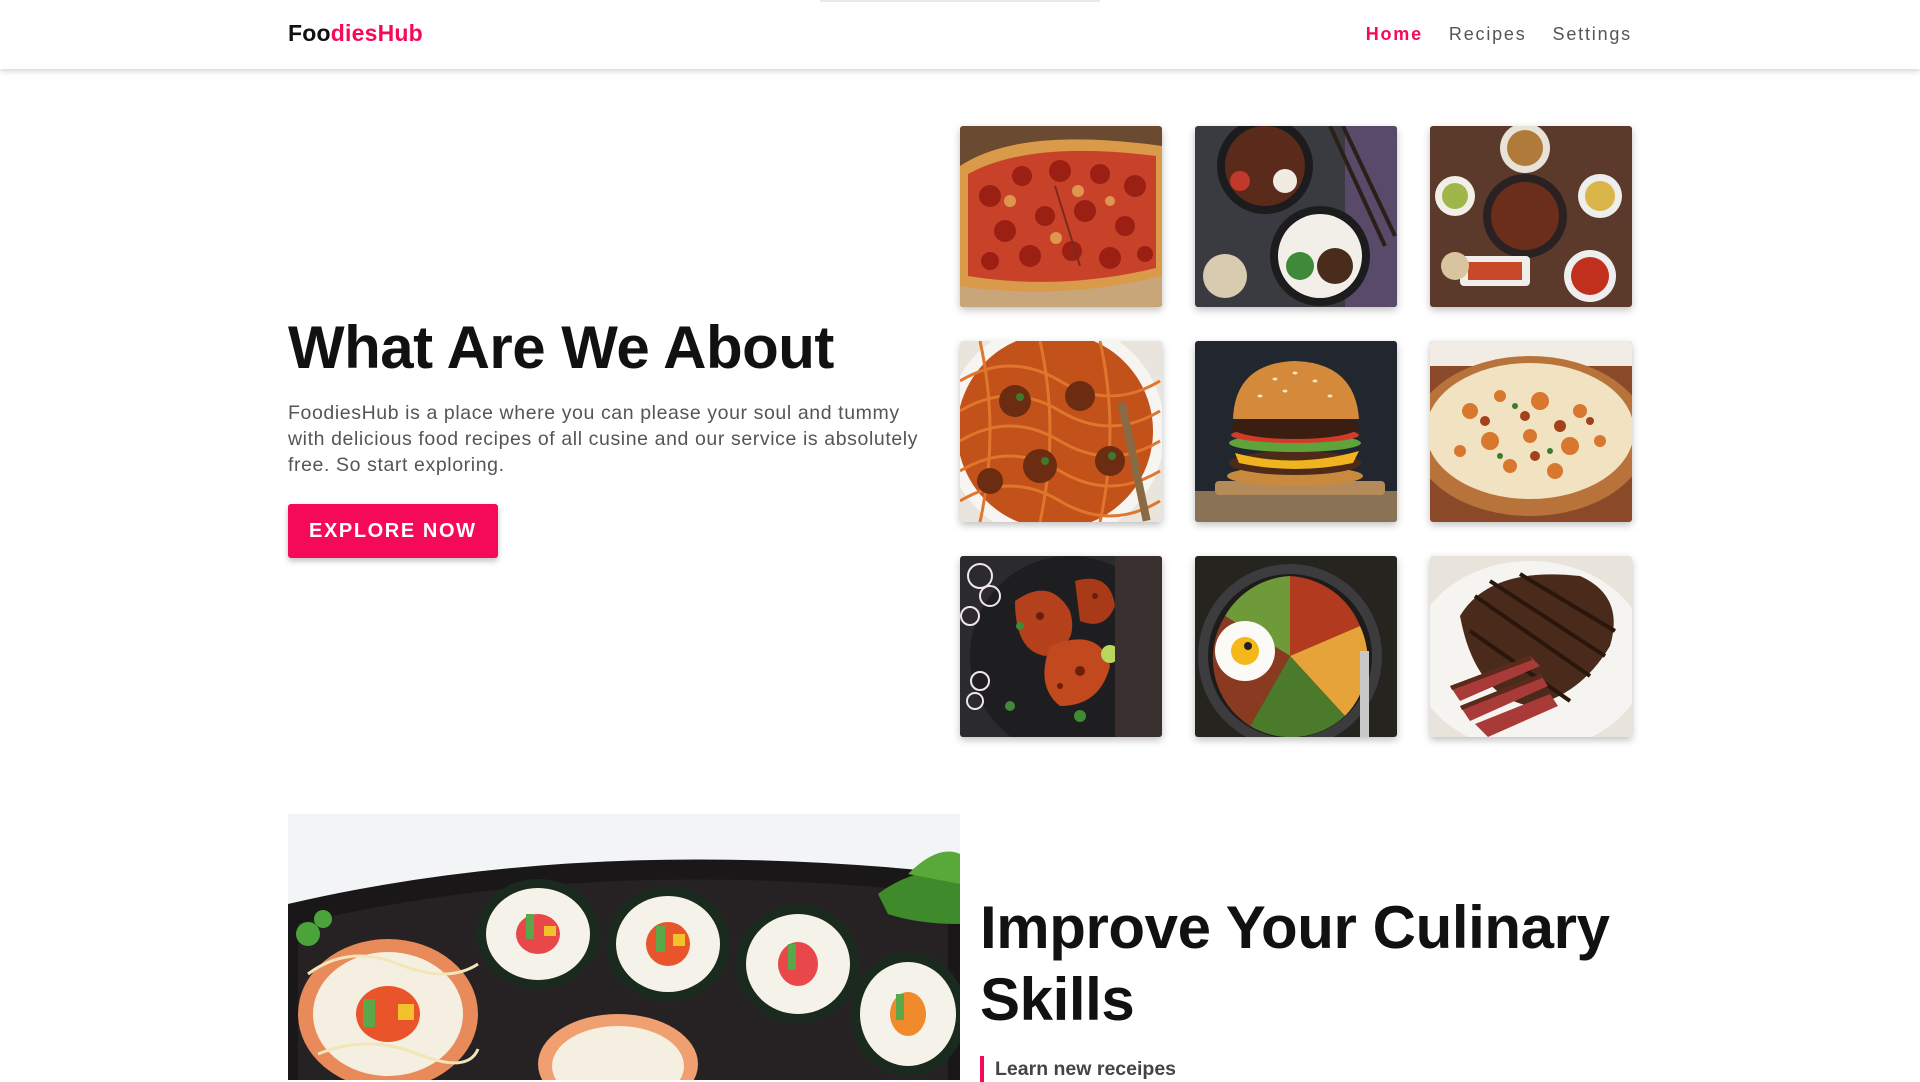 The image size is (1920, 1082). I want to click on explore-now-button: EXPLORE NOW, so click(393, 531).